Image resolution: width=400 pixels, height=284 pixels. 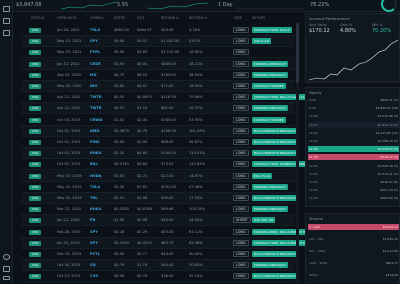 I want to click on cell-symbol: PYPL, so click(x=95, y=52).